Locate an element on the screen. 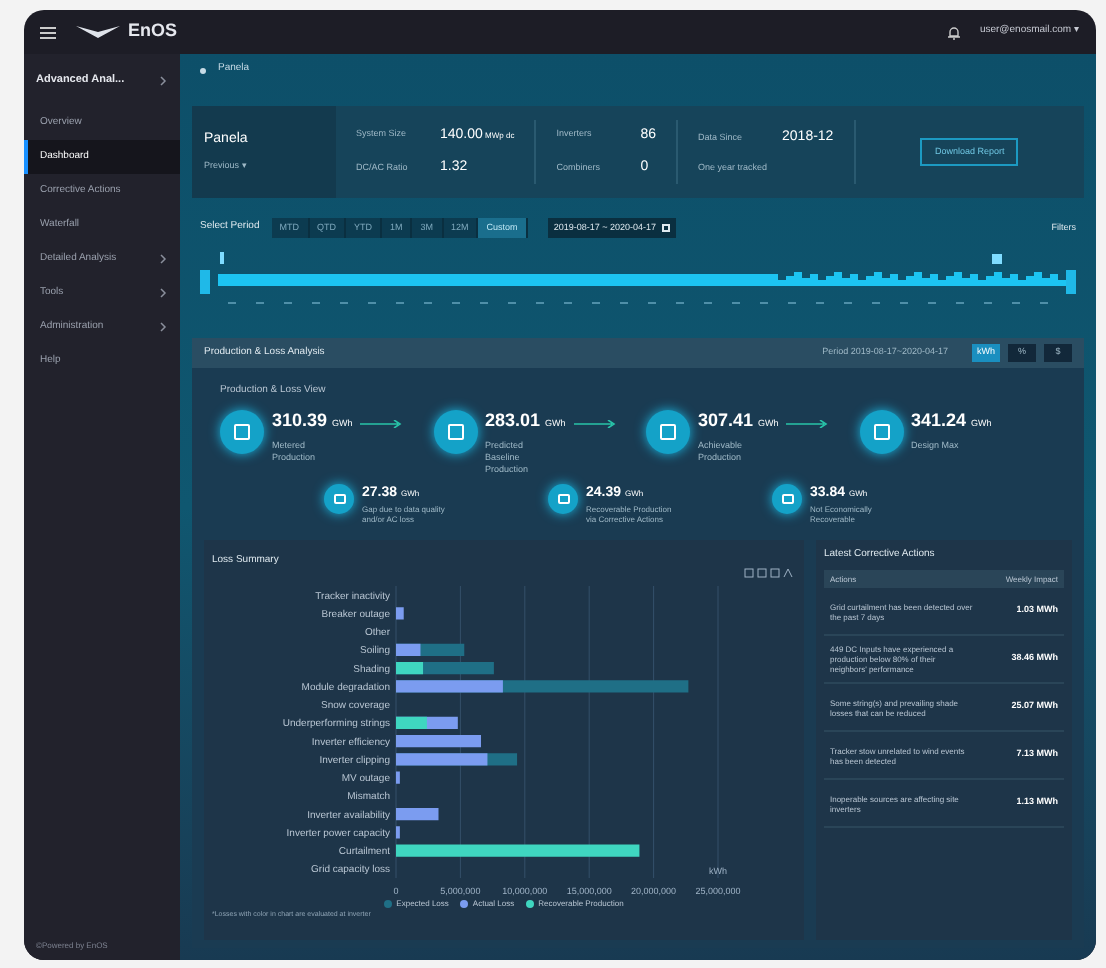 The height and width of the screenshot is (968, 1106). menu-icon is located at coordinates (48, 32).